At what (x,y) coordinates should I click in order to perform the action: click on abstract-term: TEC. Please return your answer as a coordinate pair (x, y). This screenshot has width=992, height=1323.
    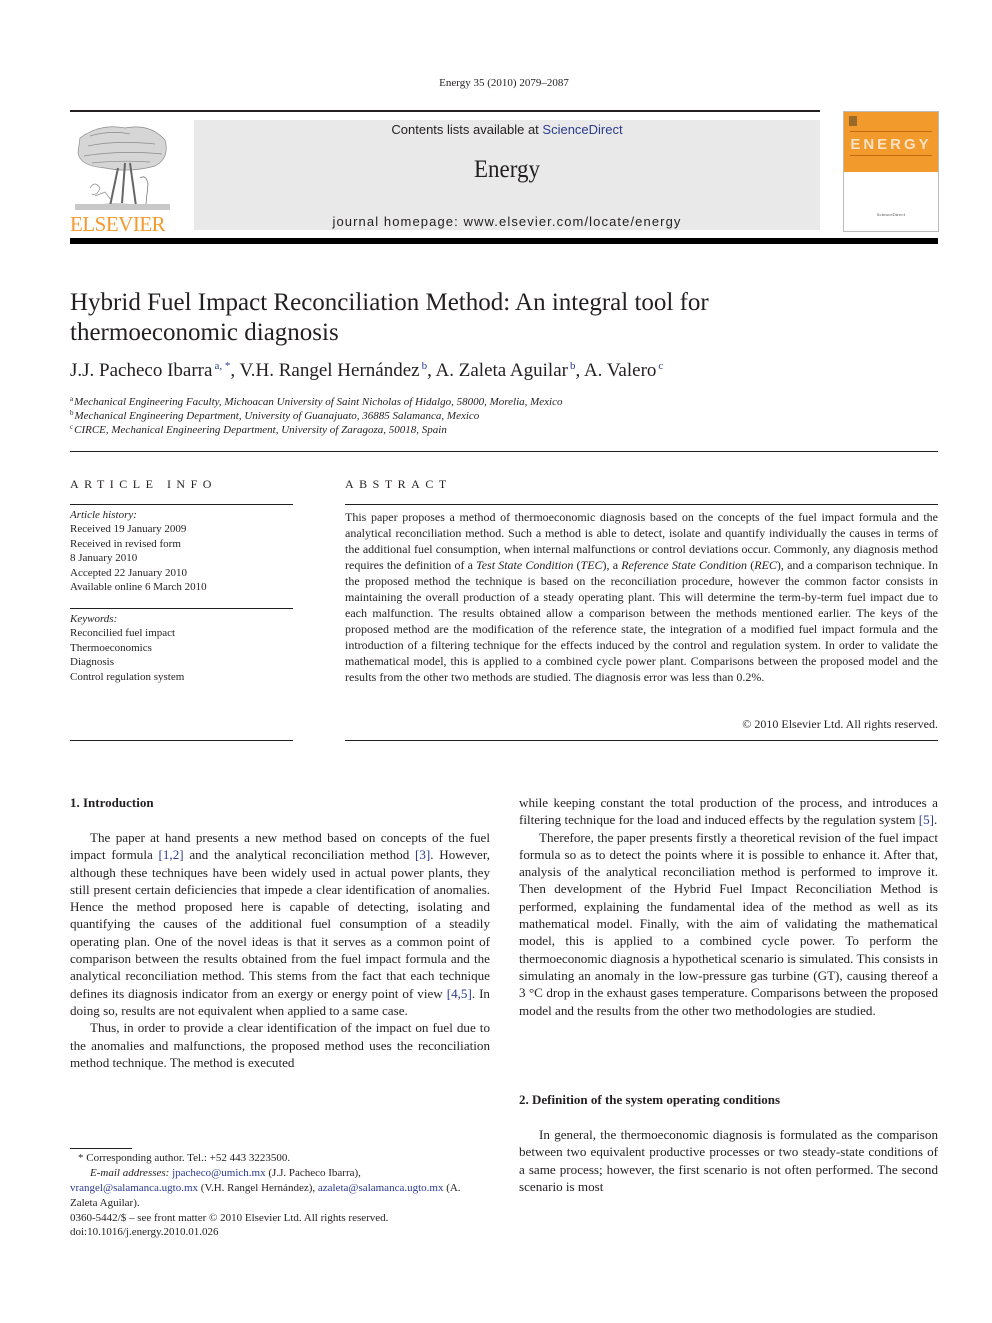
    Looking at the image, I should click on (591, 565).